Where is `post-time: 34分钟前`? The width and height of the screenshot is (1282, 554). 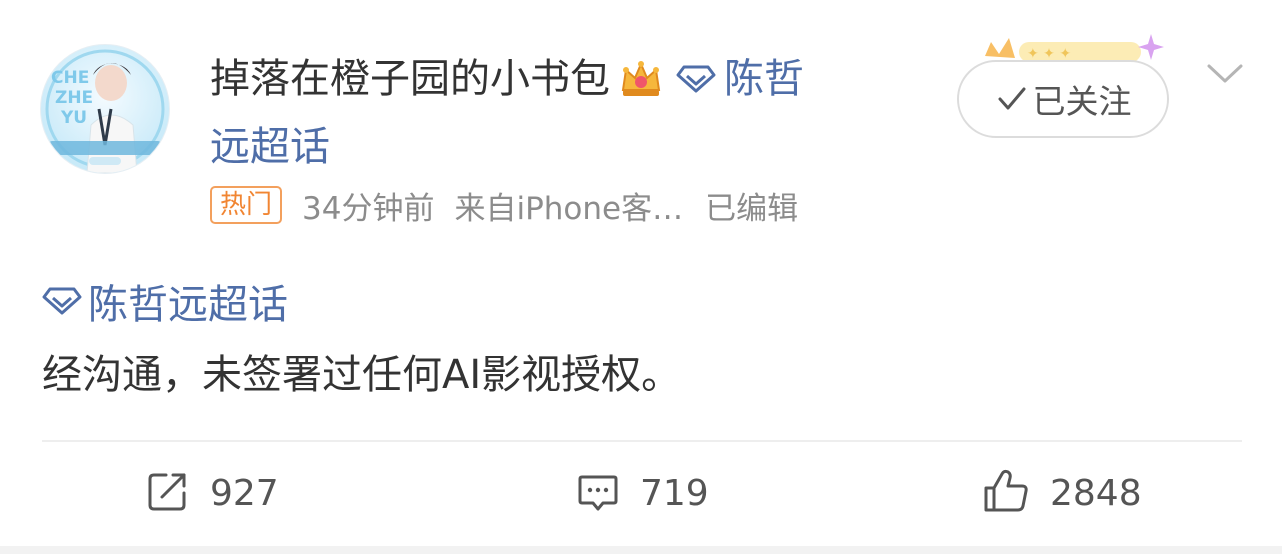 post-time: 34分钟前 is located at coordinates (368, 208).